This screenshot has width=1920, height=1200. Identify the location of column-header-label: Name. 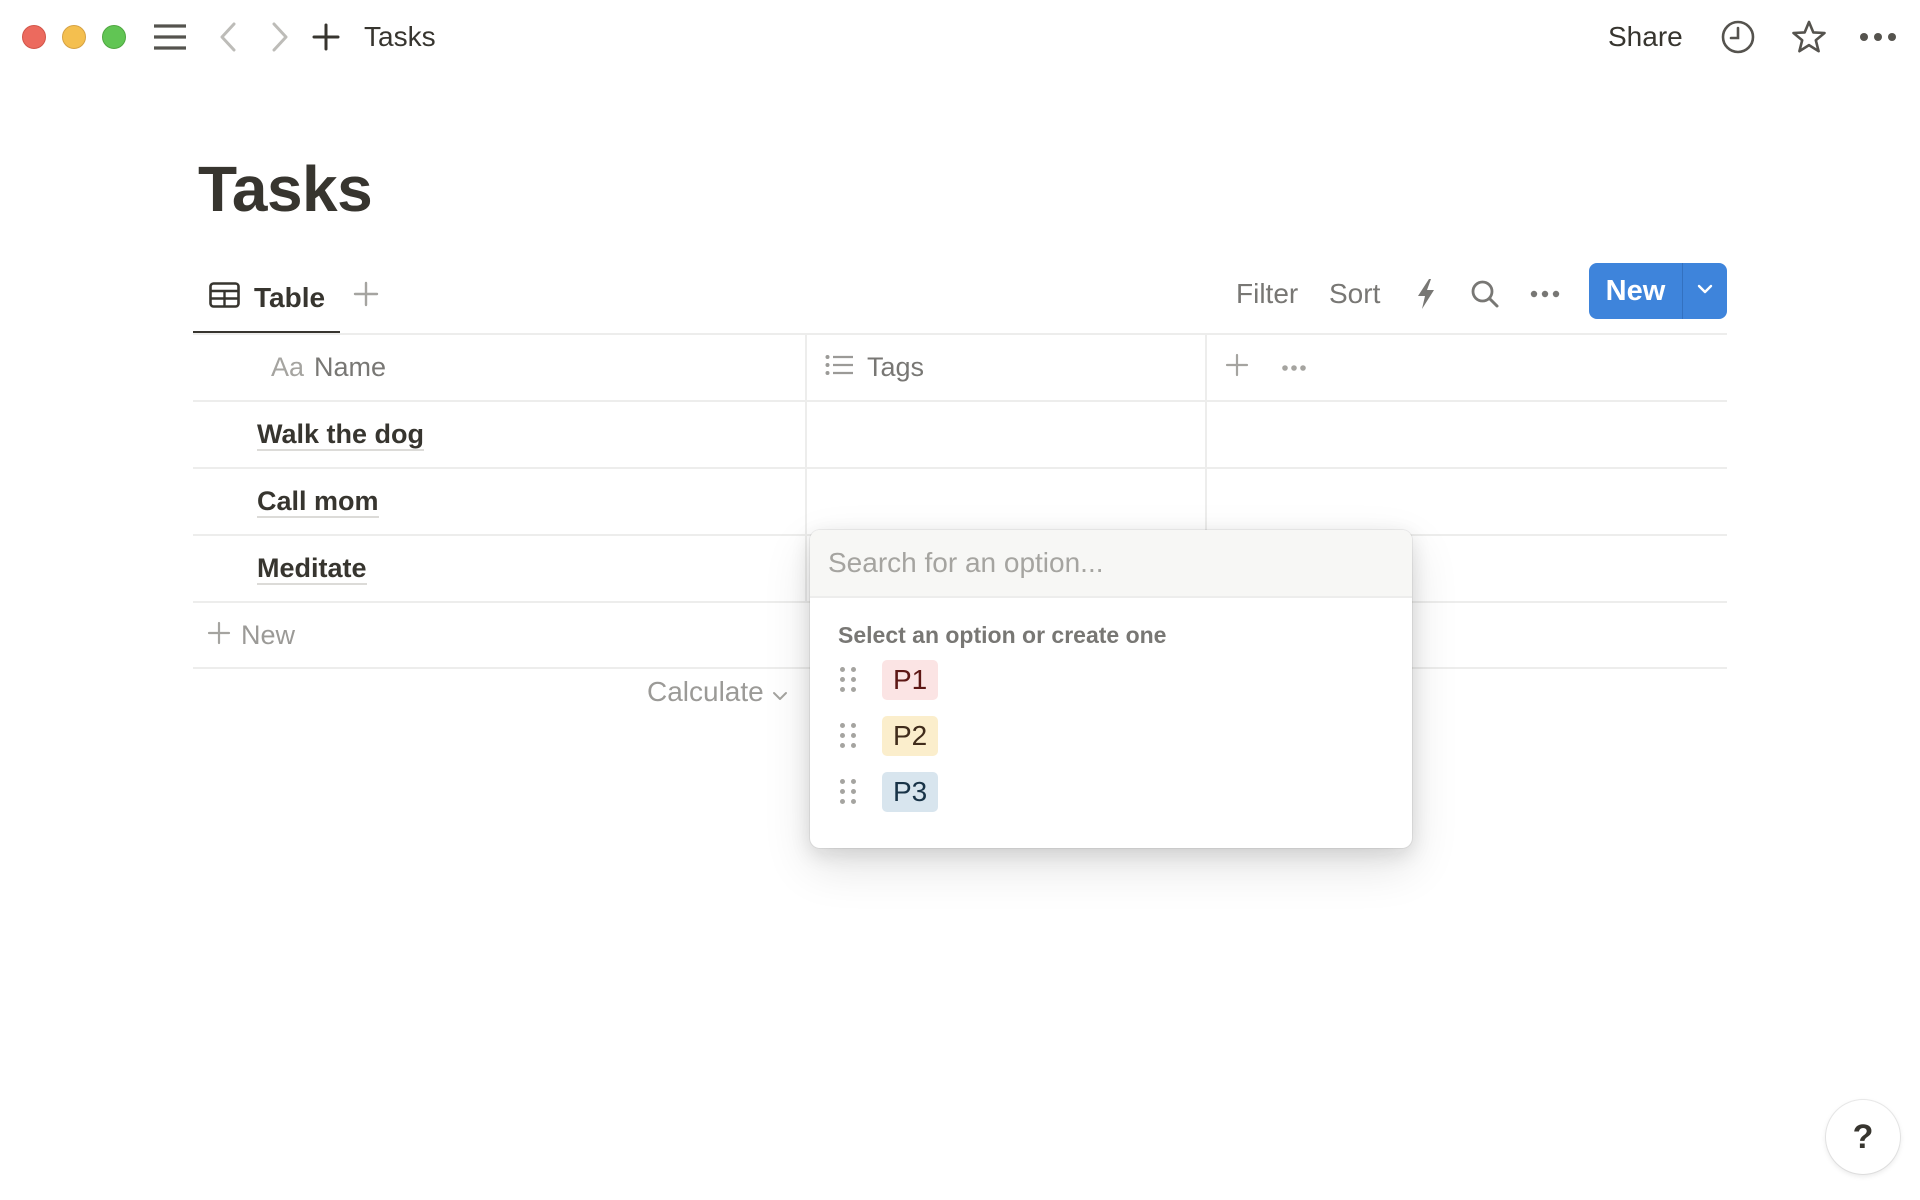
(350, 367).